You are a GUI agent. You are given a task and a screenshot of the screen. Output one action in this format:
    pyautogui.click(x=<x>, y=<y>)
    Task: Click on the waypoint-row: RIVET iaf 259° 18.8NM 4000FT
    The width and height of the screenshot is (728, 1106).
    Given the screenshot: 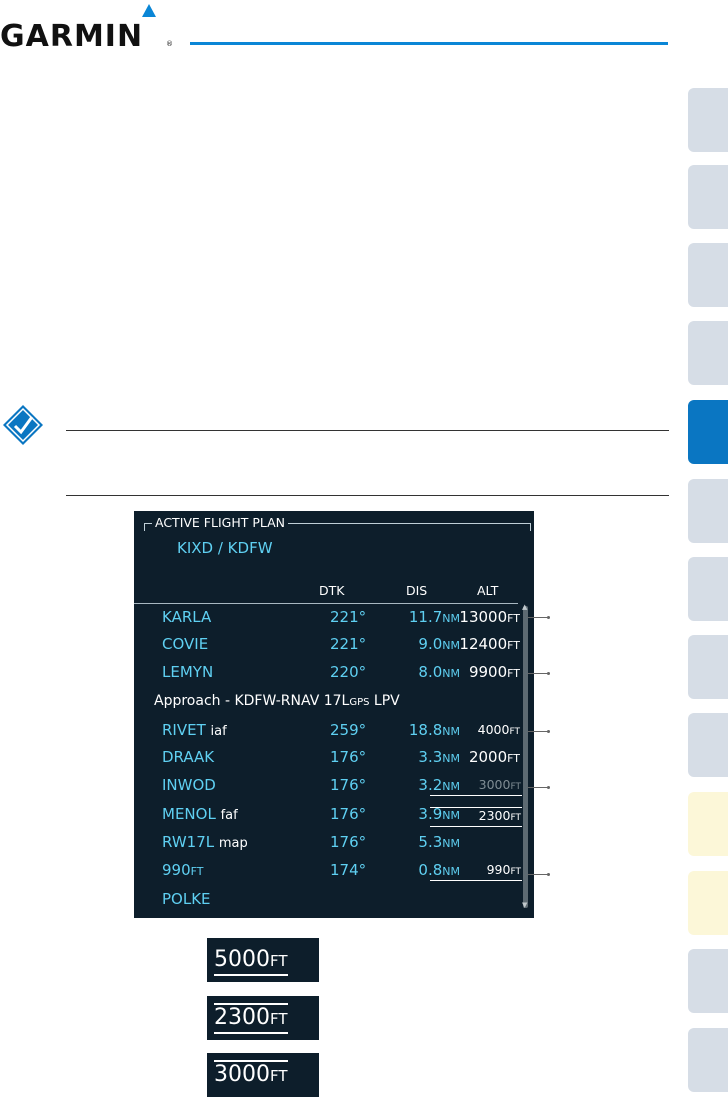 What is the action you would take?
    pyautogui.click(x=334, y=732)
    